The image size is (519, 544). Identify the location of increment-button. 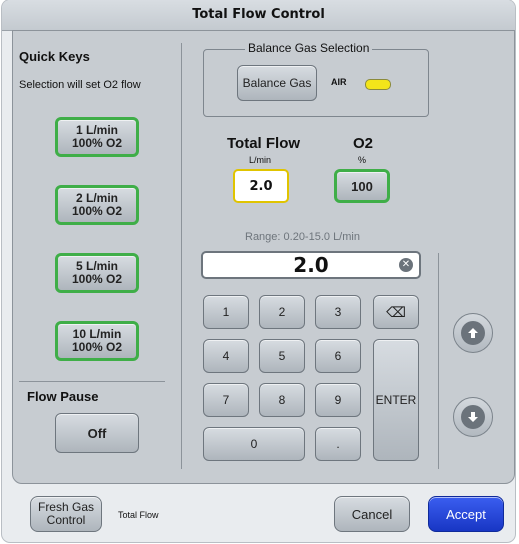
(473, 333).